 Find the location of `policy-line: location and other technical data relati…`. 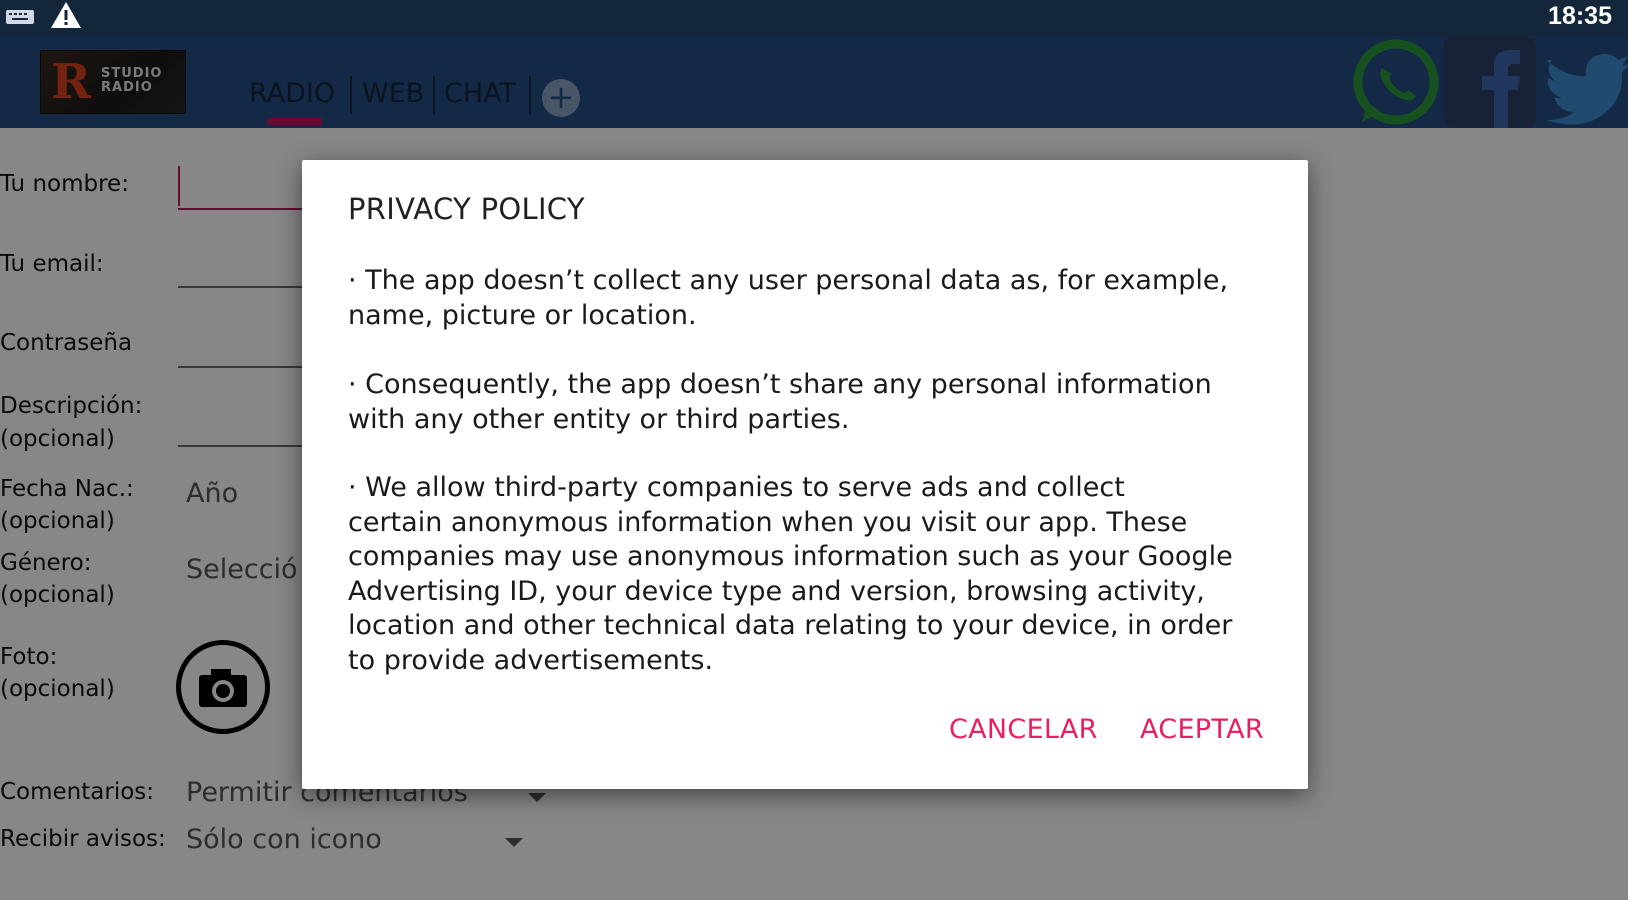

policy-line: location and other technical data relati… is located at coordinates (790, 626).